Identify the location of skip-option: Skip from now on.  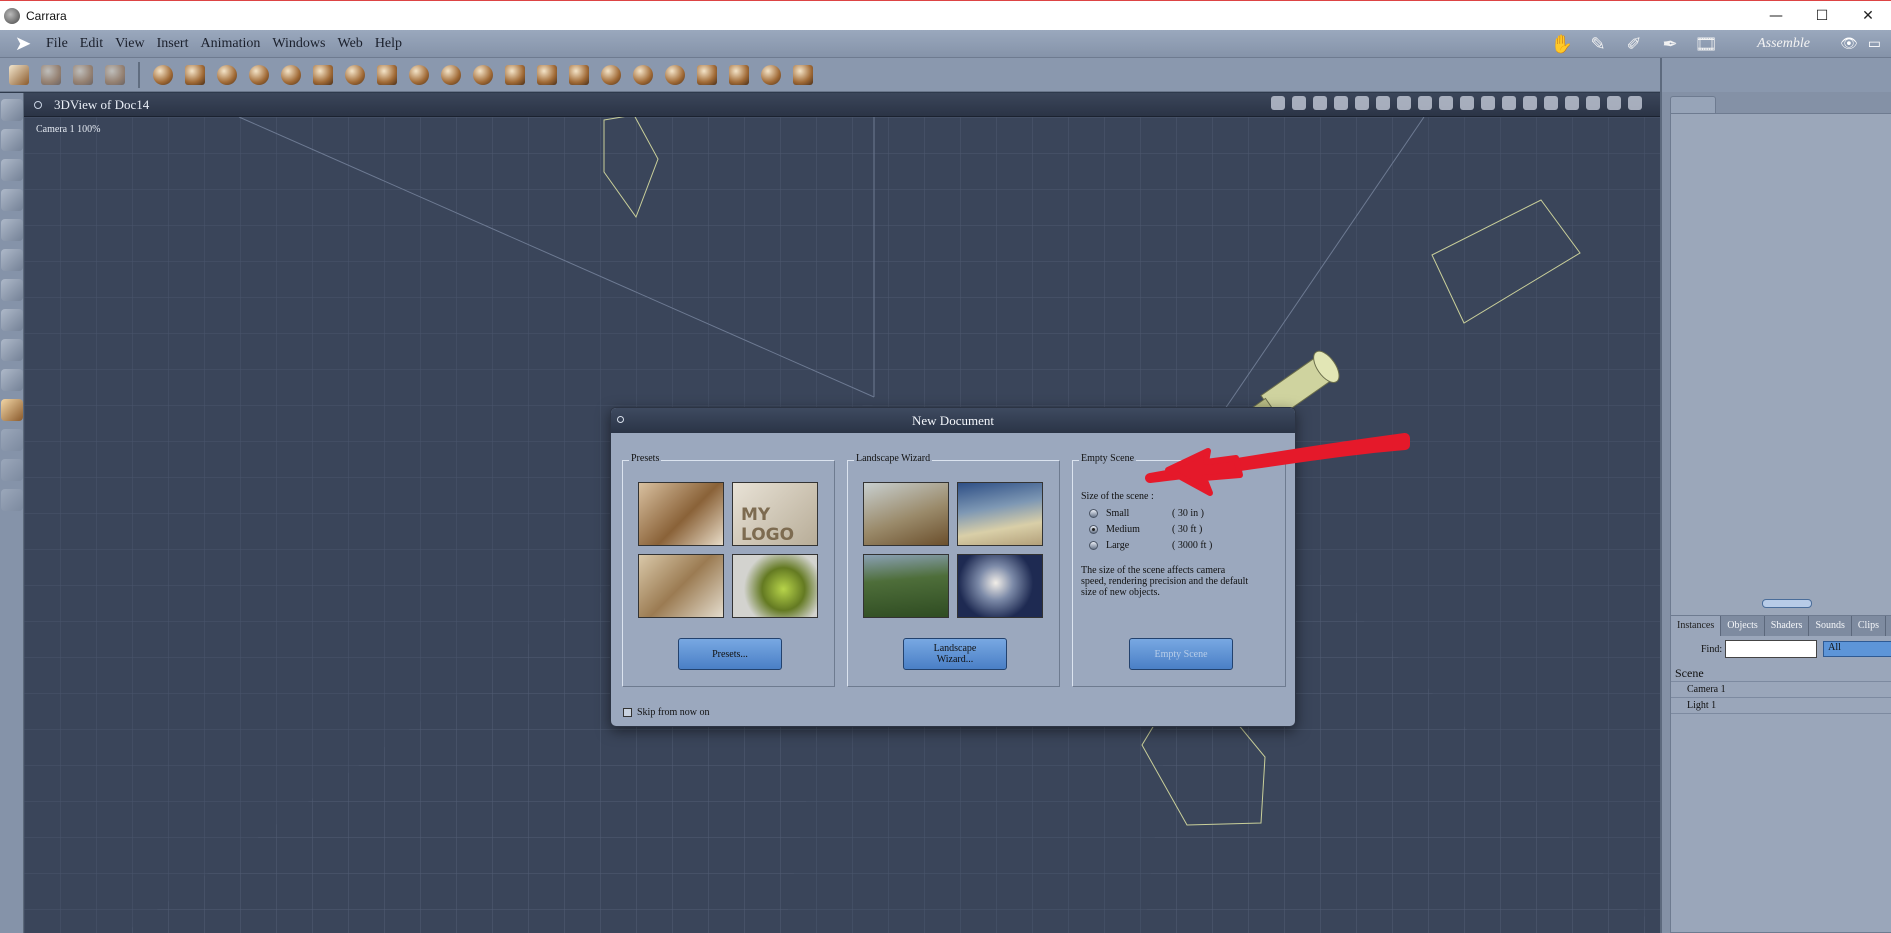
(666, 712).